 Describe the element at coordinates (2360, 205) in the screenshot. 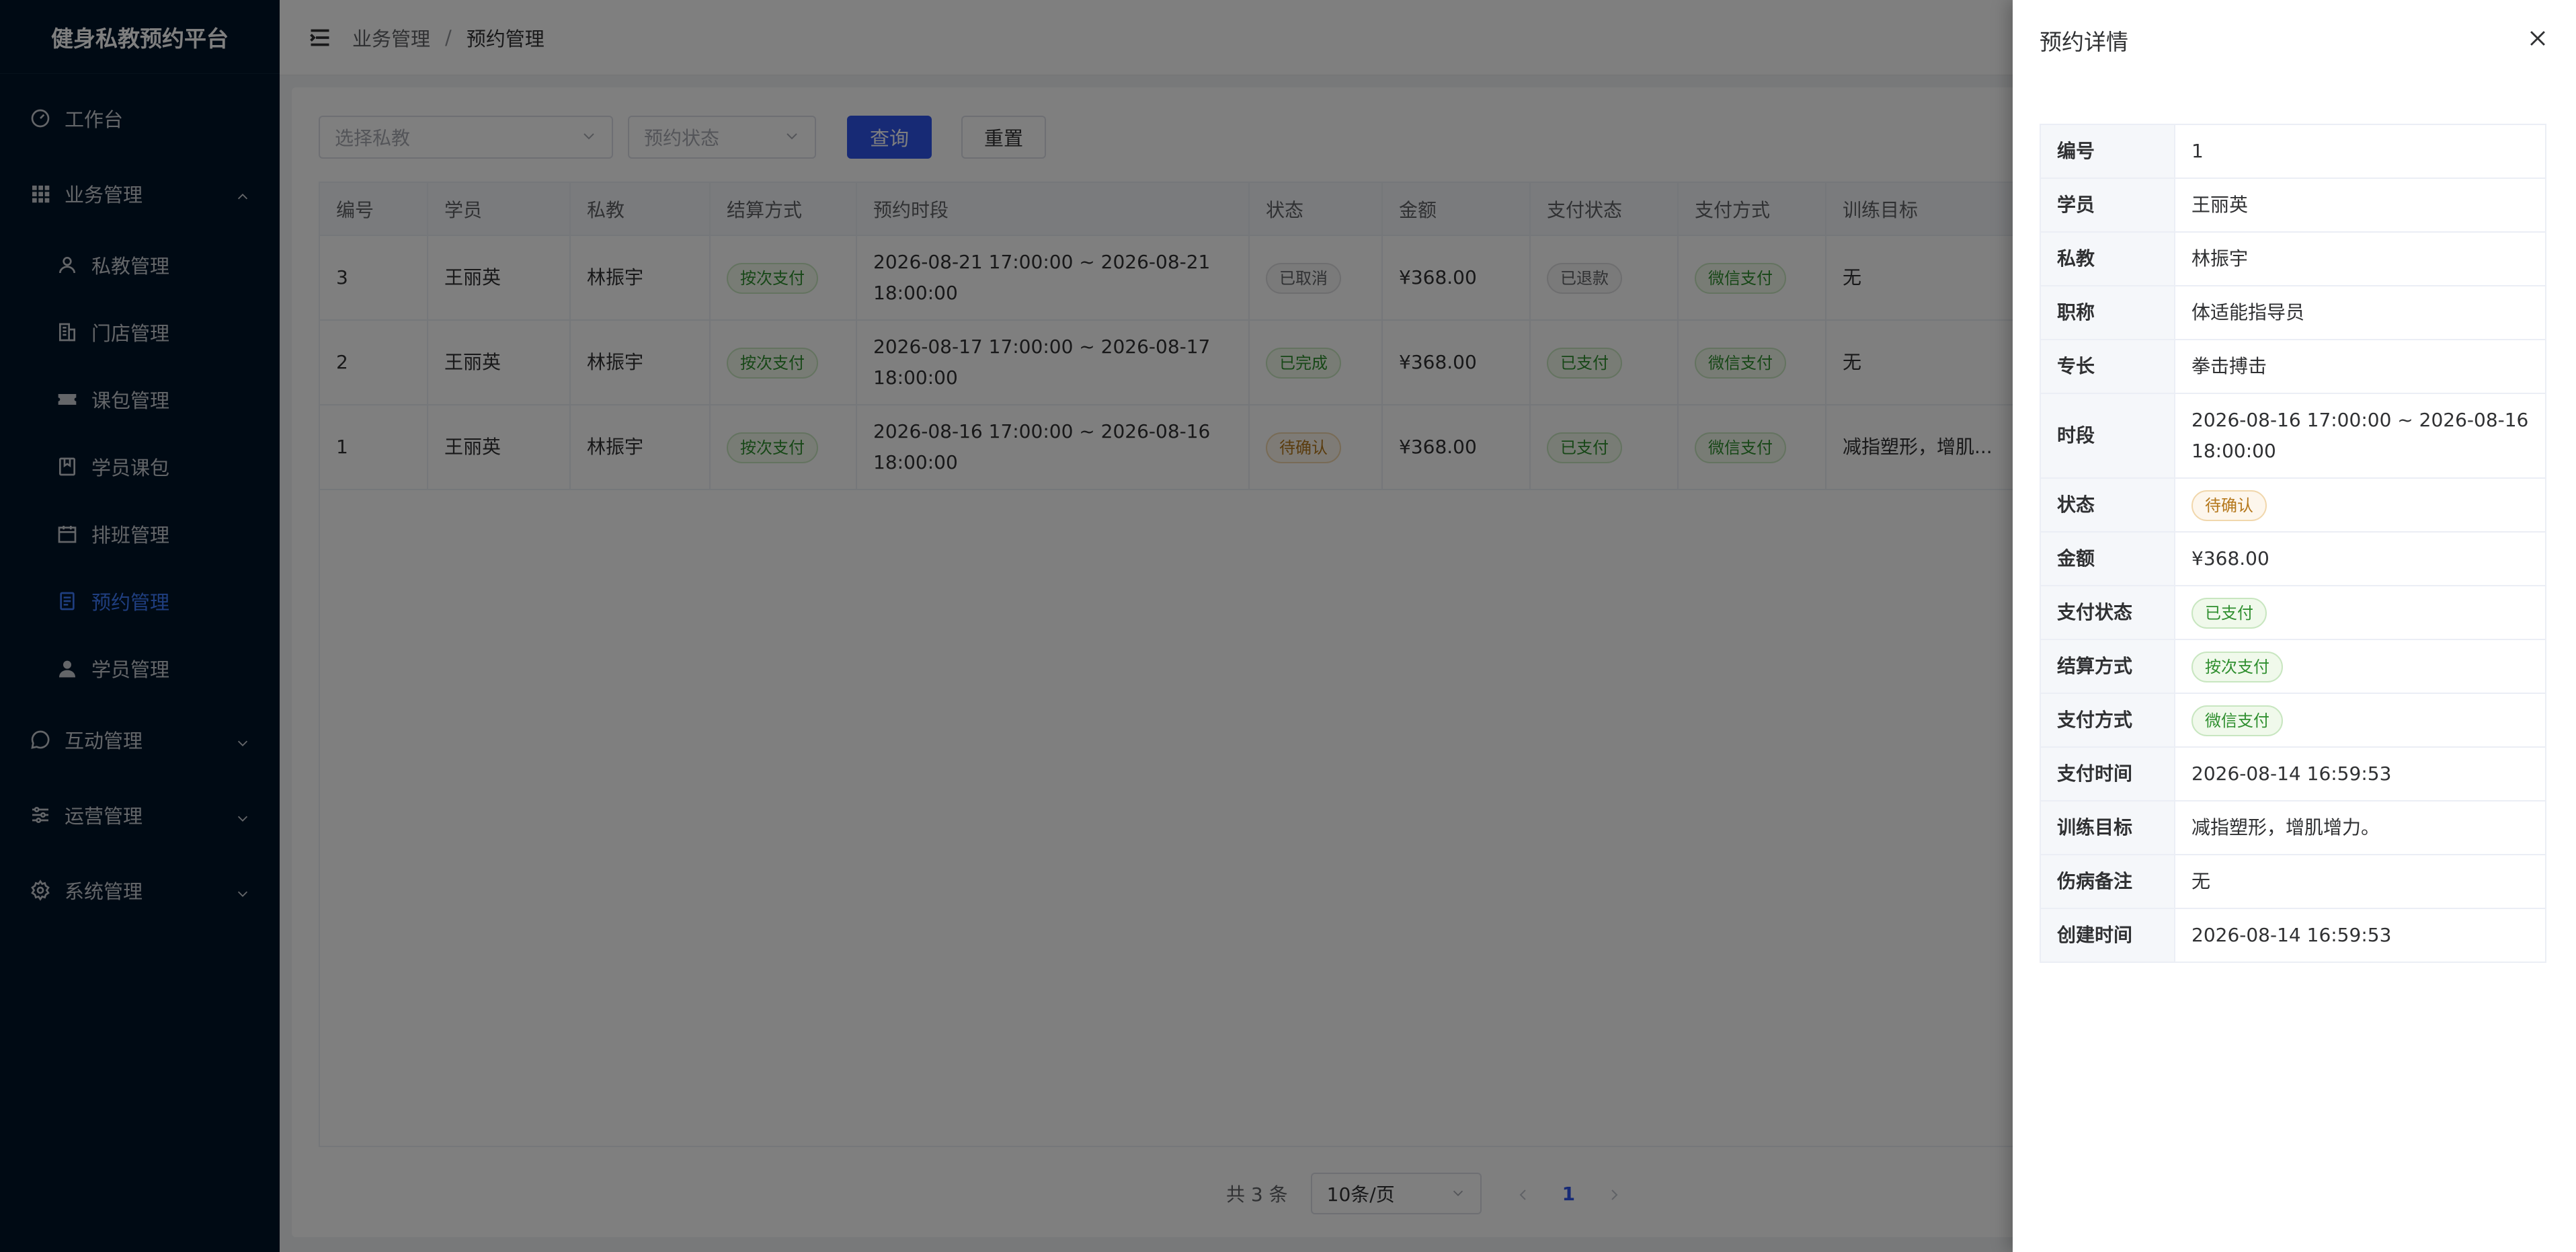

I see `detail-value: 王丽英` at that location.